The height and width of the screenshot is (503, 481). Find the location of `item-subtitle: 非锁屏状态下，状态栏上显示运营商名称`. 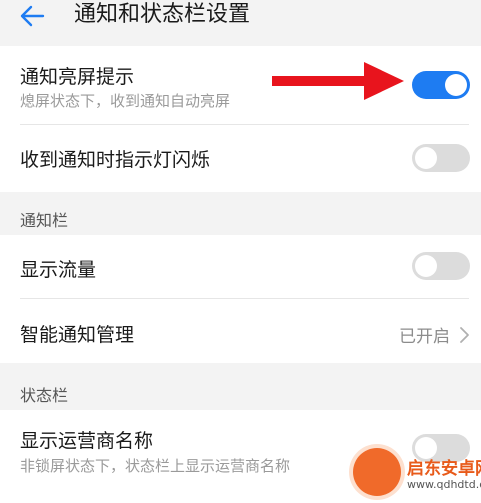

item-subtitle: 非锁屏状态下，状态栏上显示运营商名称 is located at coordinates (155, 466).